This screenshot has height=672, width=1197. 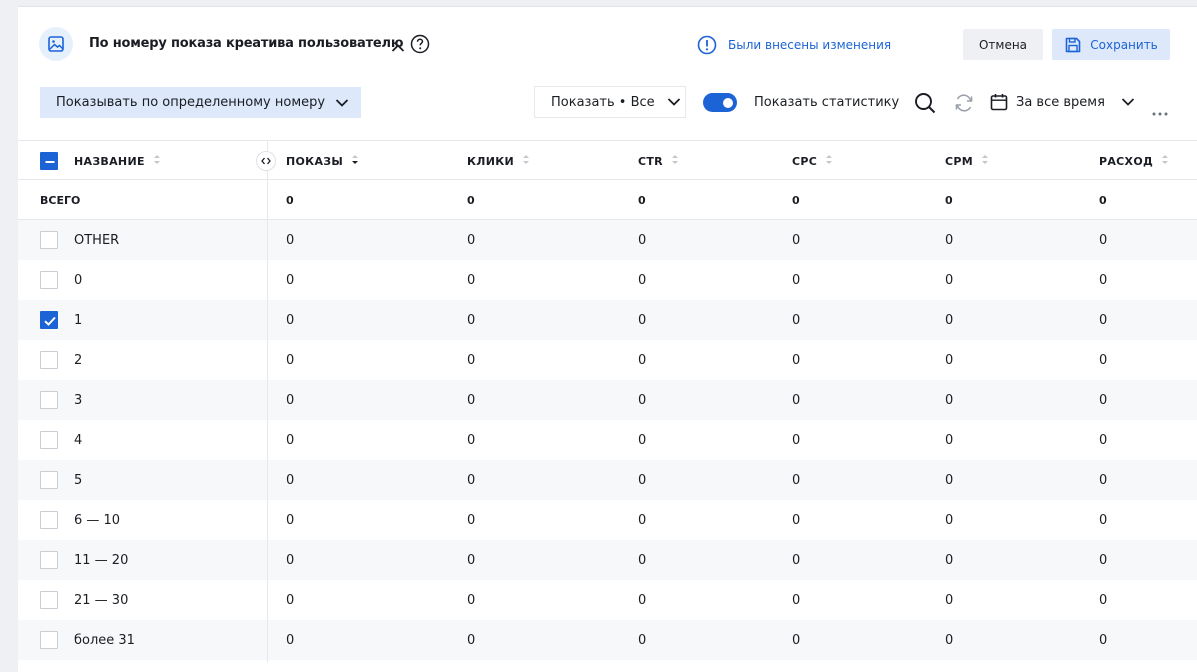 What do you see at coordinates (720, 102) in the screenshot?
I see `stats-toggle` at bounding box center [720, 102].